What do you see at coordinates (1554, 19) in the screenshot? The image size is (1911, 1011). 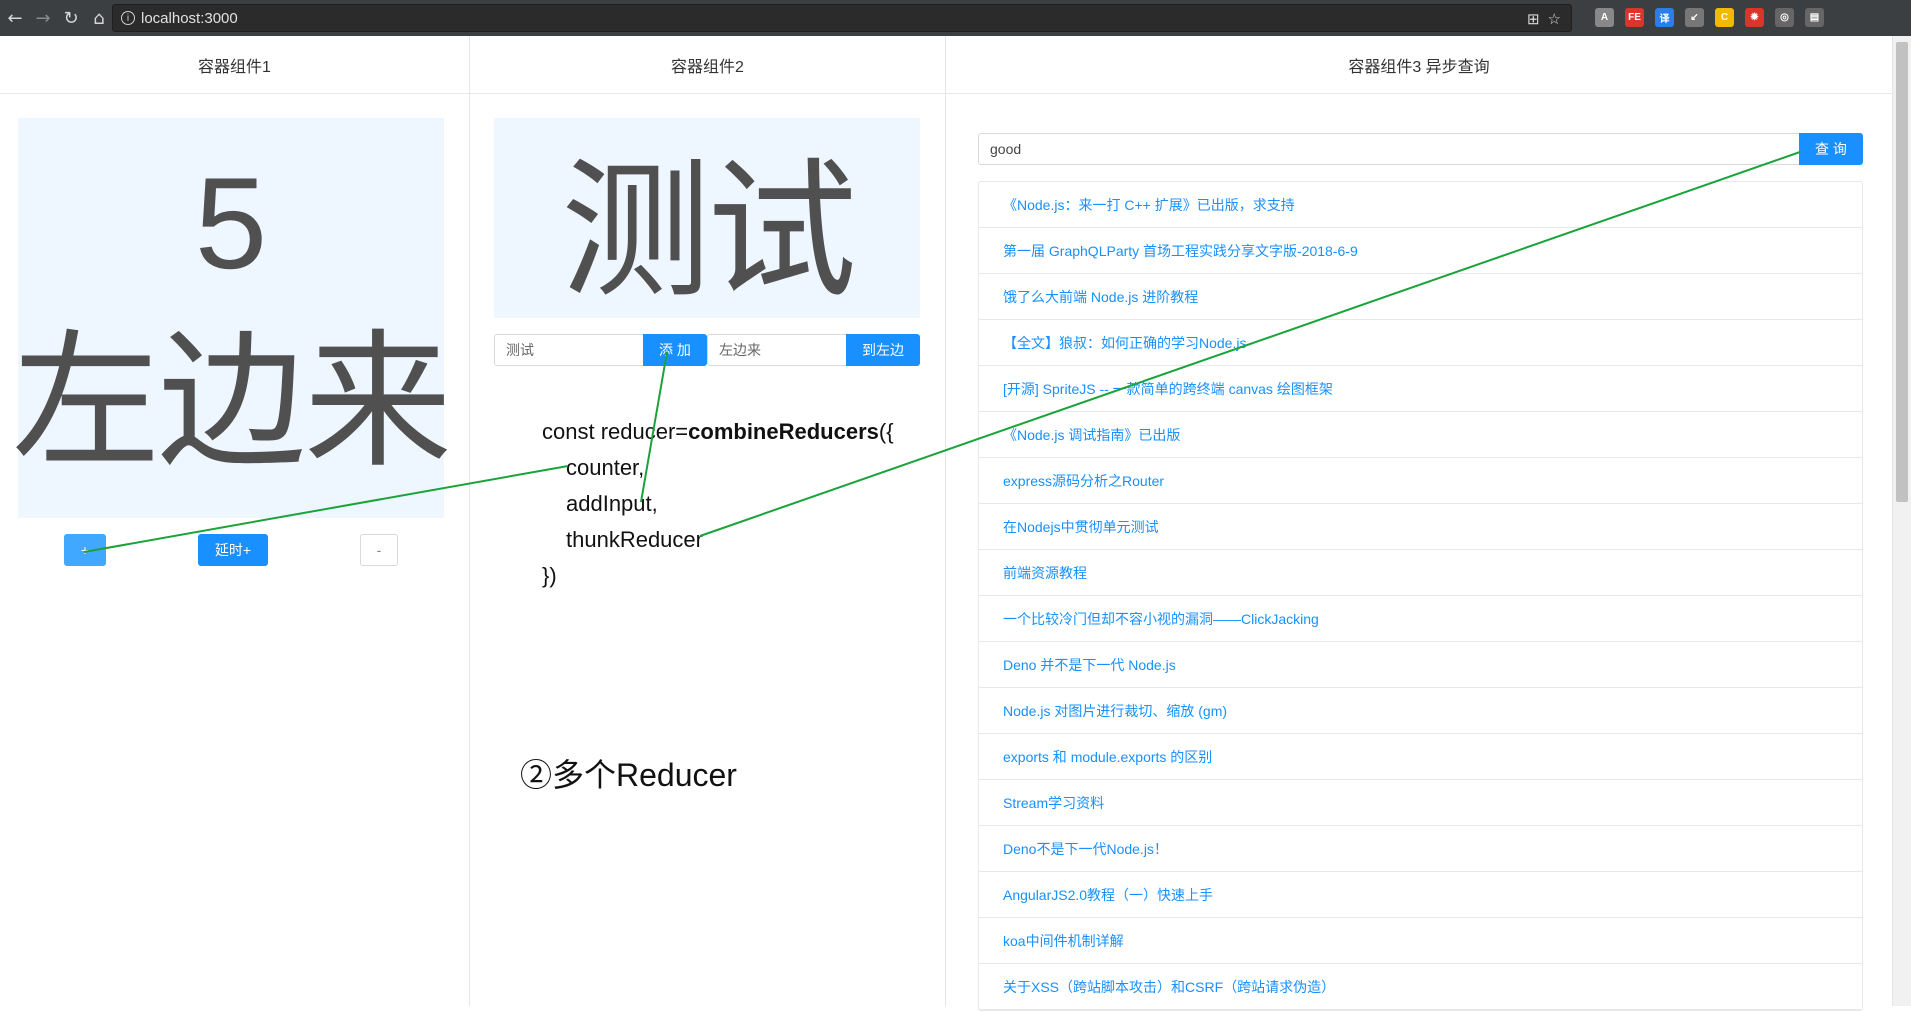 I see `bookmark-star-icon: ☆` at bounding box center [1554, 19].